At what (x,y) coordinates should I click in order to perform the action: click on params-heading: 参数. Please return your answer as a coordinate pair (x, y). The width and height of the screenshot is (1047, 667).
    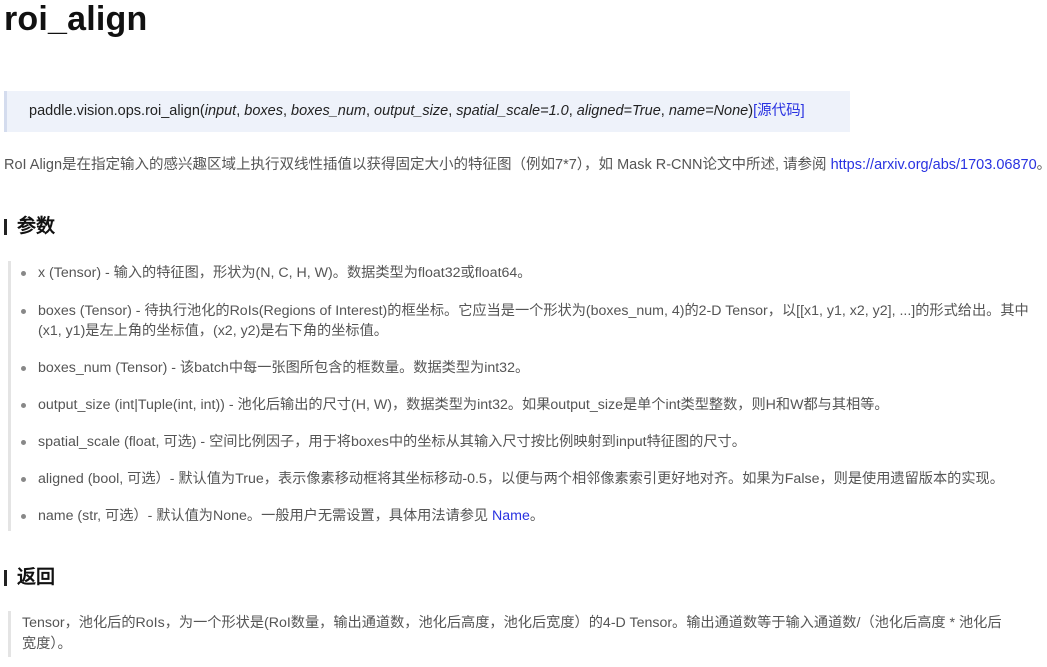
    Looking at the image, I should click on (29, 227).